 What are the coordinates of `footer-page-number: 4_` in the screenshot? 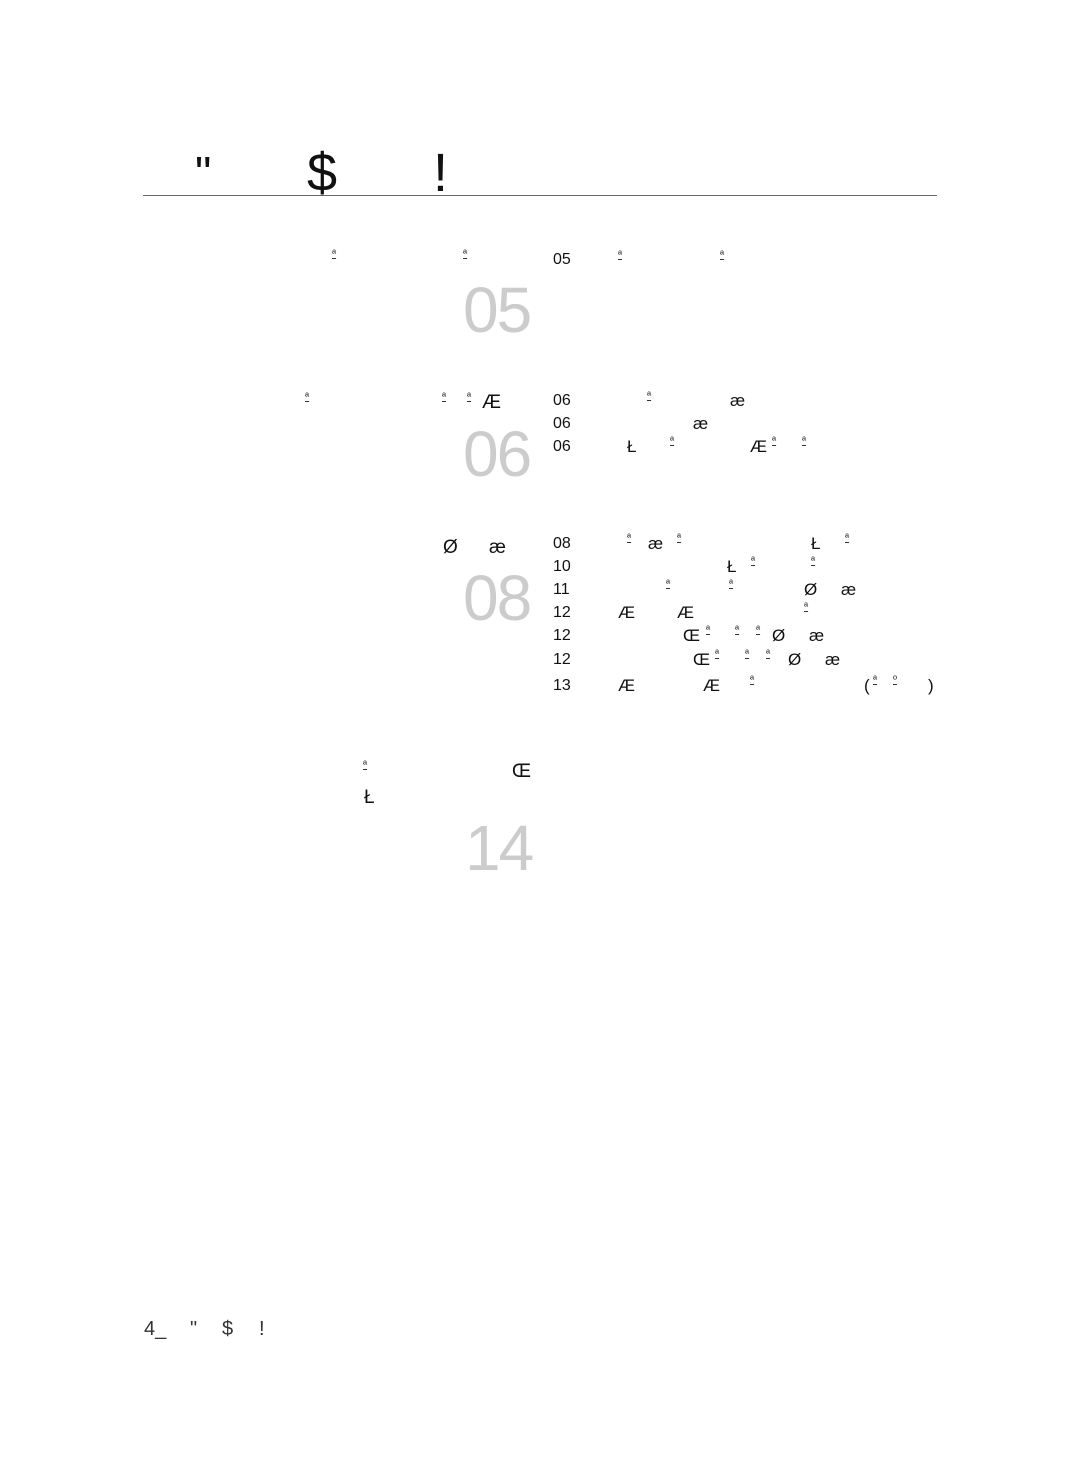 It's located at (155, 1329).